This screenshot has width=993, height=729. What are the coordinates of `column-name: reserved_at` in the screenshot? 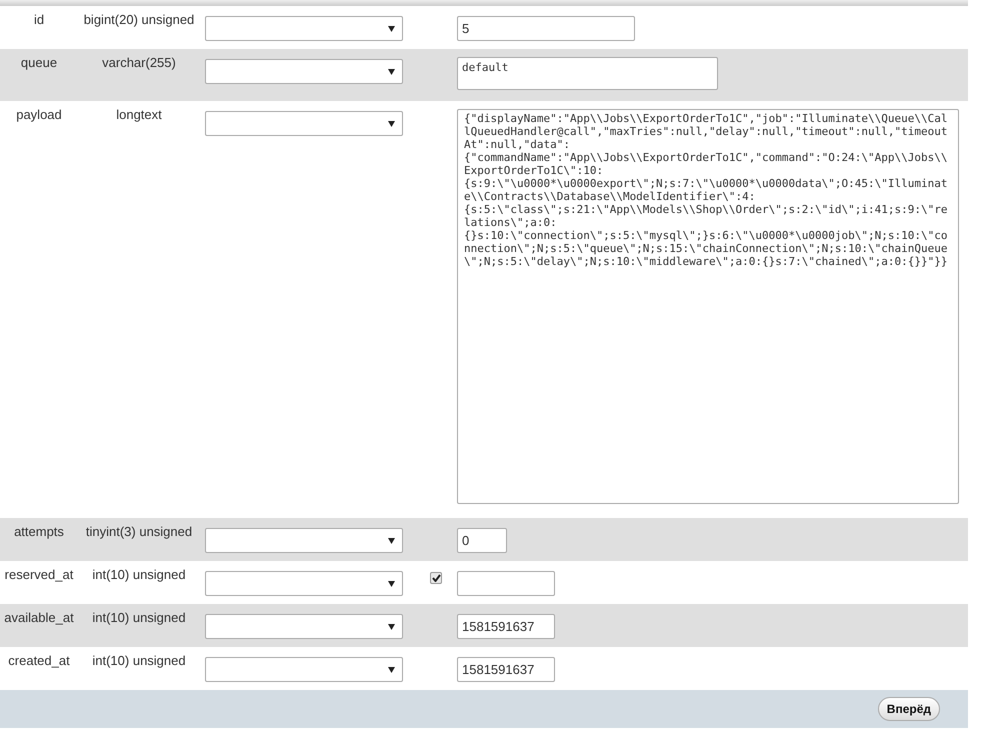 It's located at (39, 575).